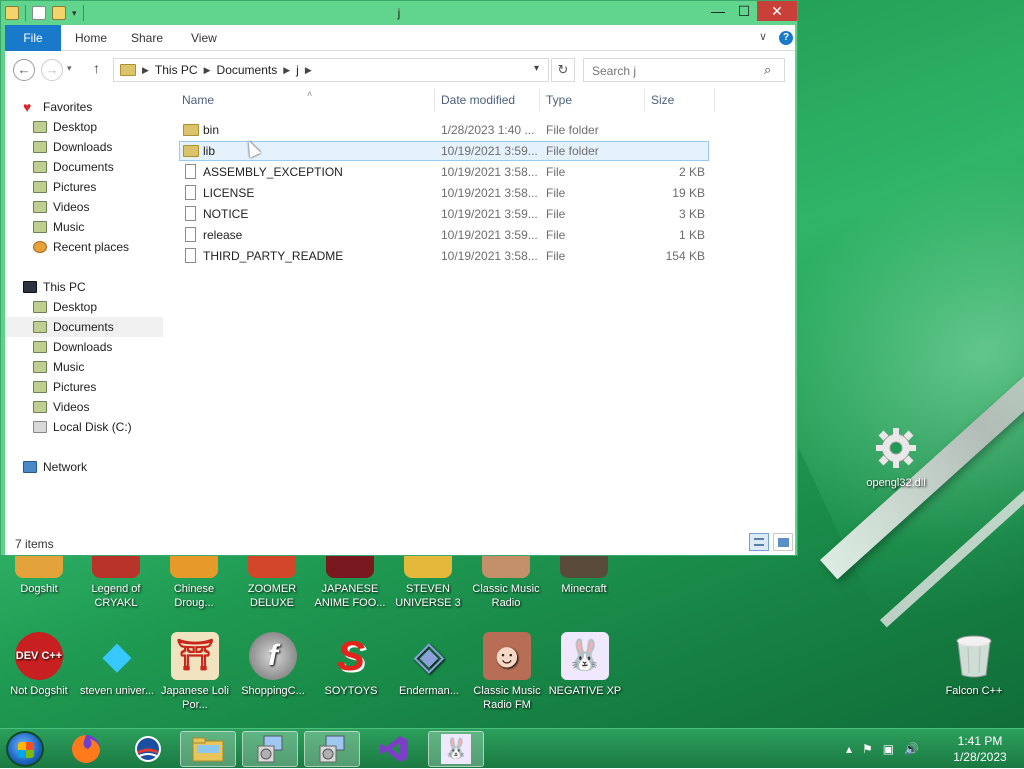  What do you see at coordinates (786, 38) in the screenshot?
I see `help-icon: ?` at bounding box center [786, 38].